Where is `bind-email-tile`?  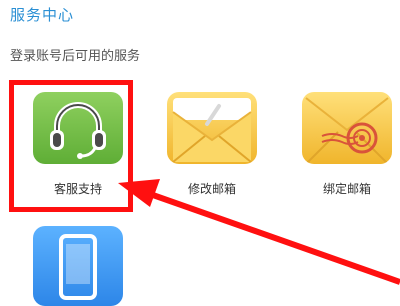 bind-email-tile is located at coordinates (347, 128).